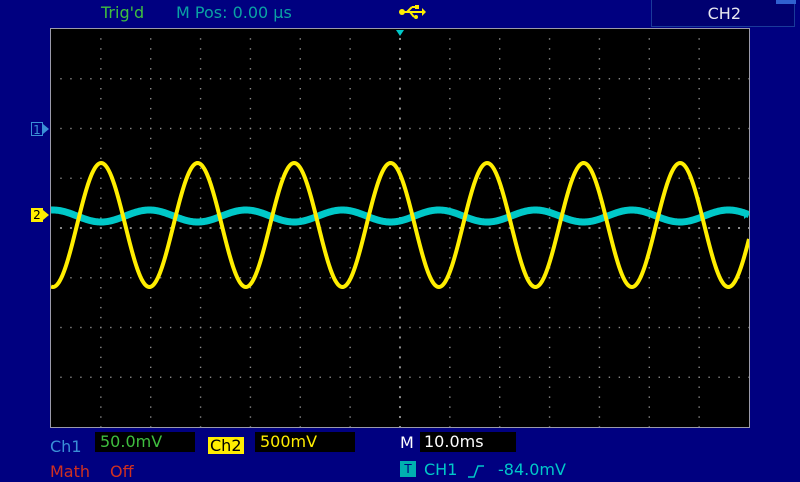  I want to click on menu-channel-box: CH2, so click(723, 13).